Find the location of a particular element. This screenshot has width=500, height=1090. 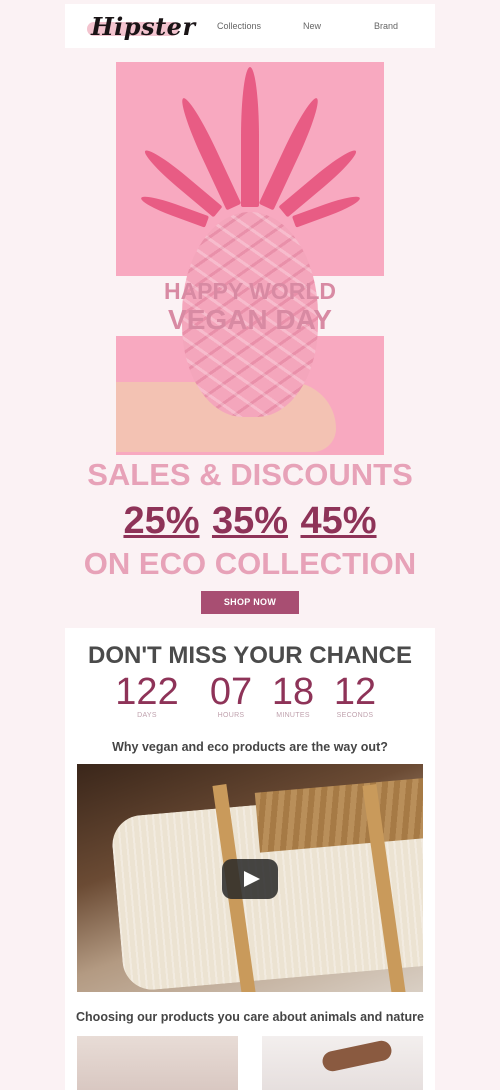

nav-brand: Brand is located at coordinates (386, 26).